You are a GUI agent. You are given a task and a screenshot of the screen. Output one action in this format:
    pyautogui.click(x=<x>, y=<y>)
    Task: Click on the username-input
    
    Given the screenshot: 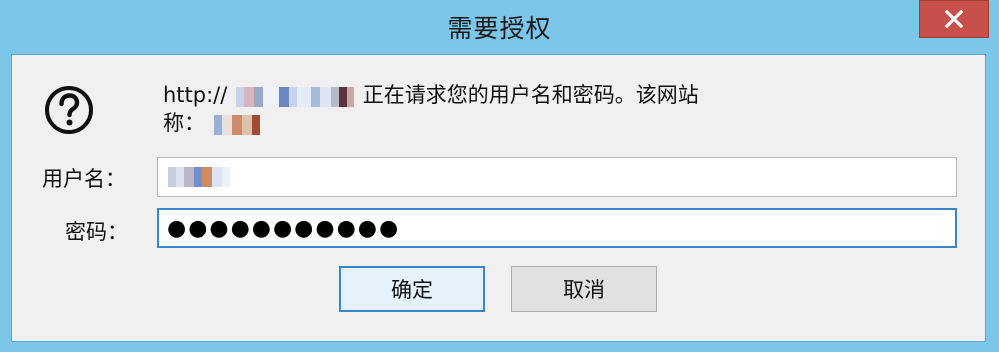 What is the action you would take?
    pyautogui.click(x=557, y=177)
    